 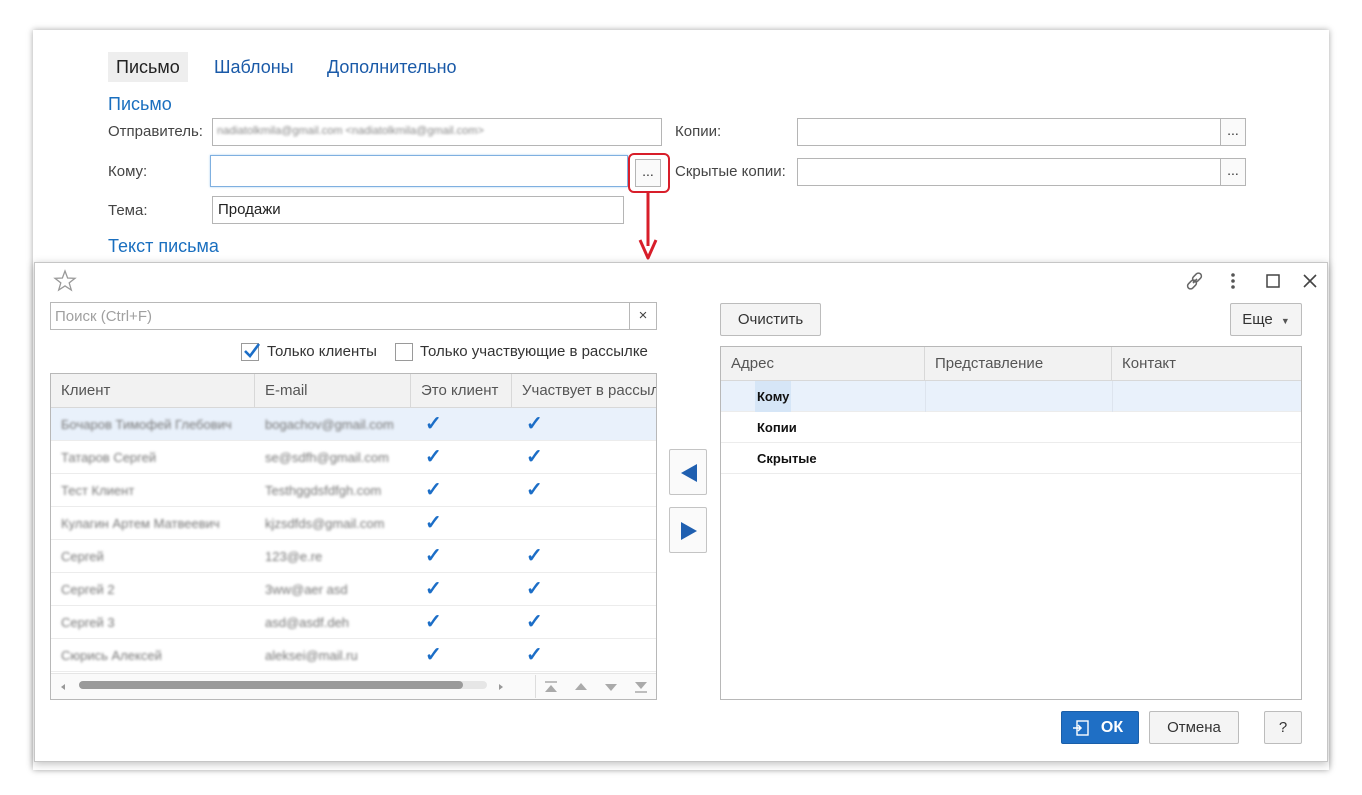 I want to click on column-client: Клиент, so click(x=153, y=391).